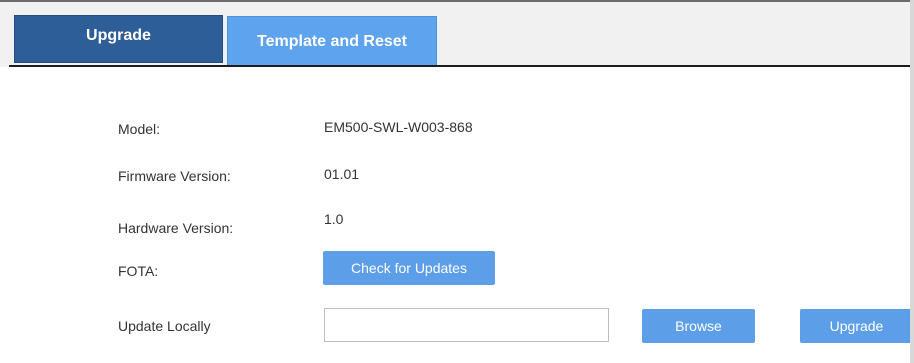 The image size is (914, 363). I want to click on hardware-version-value: 1.0, so click(334, 219).